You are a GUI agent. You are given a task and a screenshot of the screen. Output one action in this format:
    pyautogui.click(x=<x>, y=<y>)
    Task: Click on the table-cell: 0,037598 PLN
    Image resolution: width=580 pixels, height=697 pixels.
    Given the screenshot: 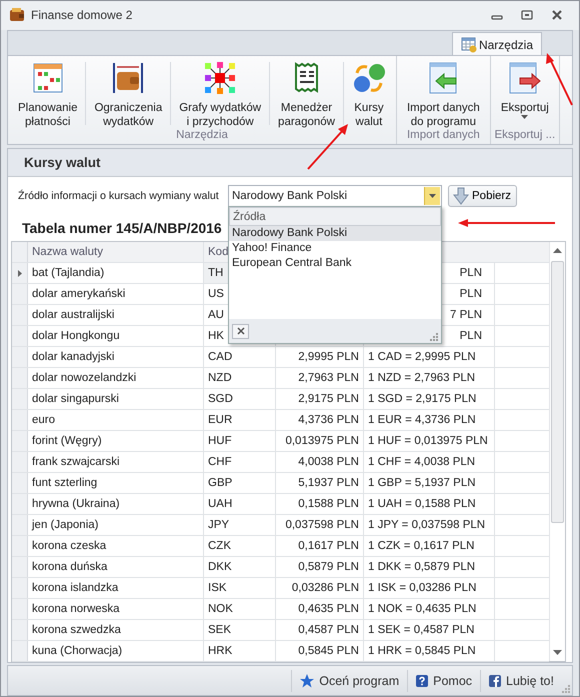 What is the action you would take?
    pyautogui.click(x=322, y=525)
    